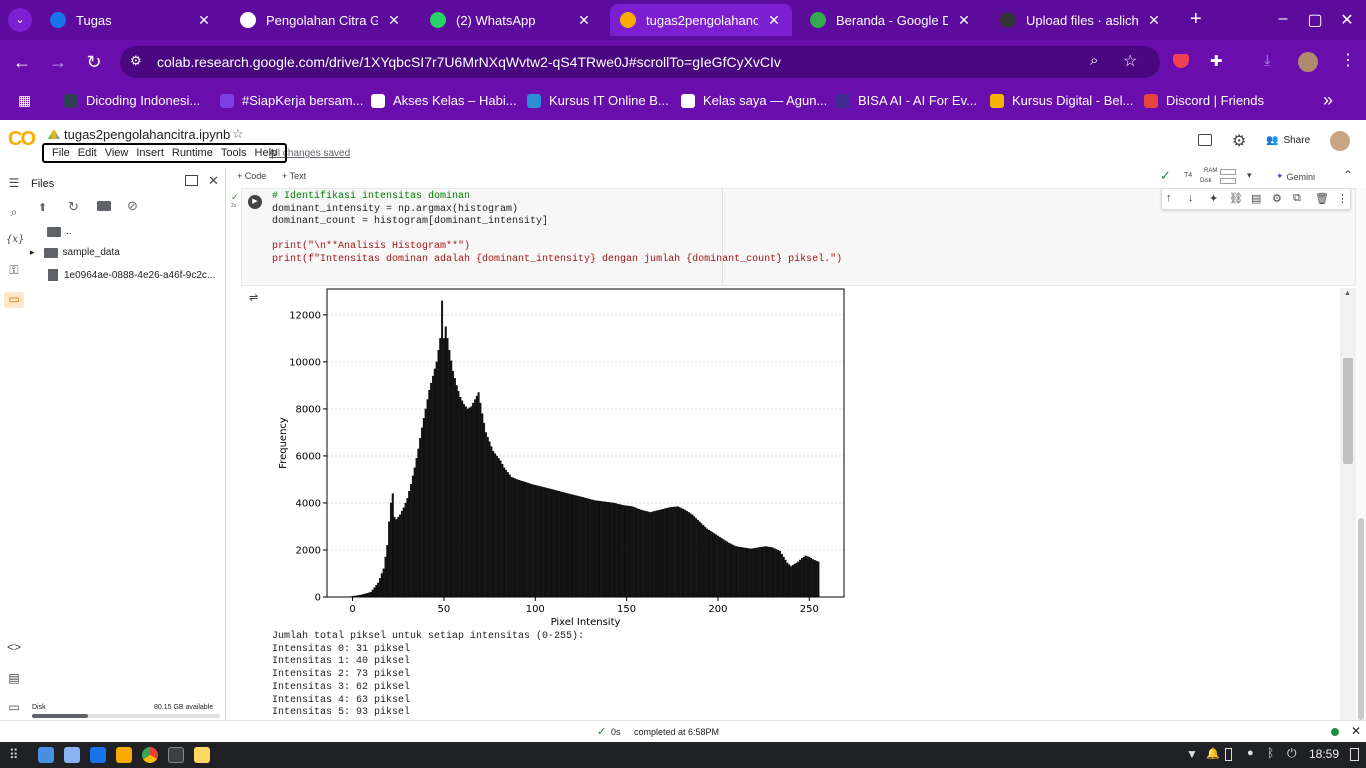 The width and height of the screenshot is (1366, 768). Describe the element at coordinates (58, 62) in the screenshot. I see `forward-icon: →` at that location.